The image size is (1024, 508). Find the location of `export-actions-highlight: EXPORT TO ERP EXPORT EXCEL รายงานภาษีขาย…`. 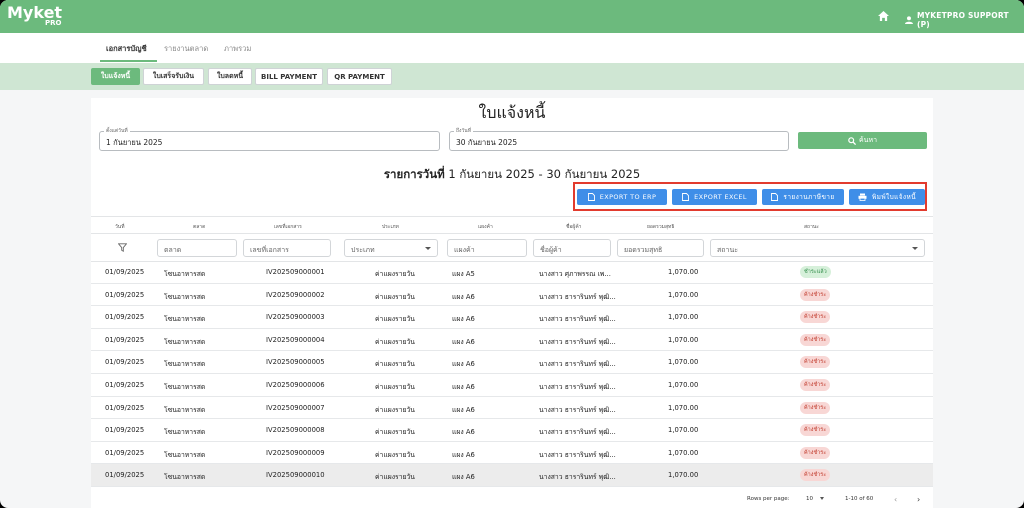

export-actions-highlight: EXPORT TO ERP EXPORT EXCEL รายงานภาษีขาย… is located at coordinates (750, 196).